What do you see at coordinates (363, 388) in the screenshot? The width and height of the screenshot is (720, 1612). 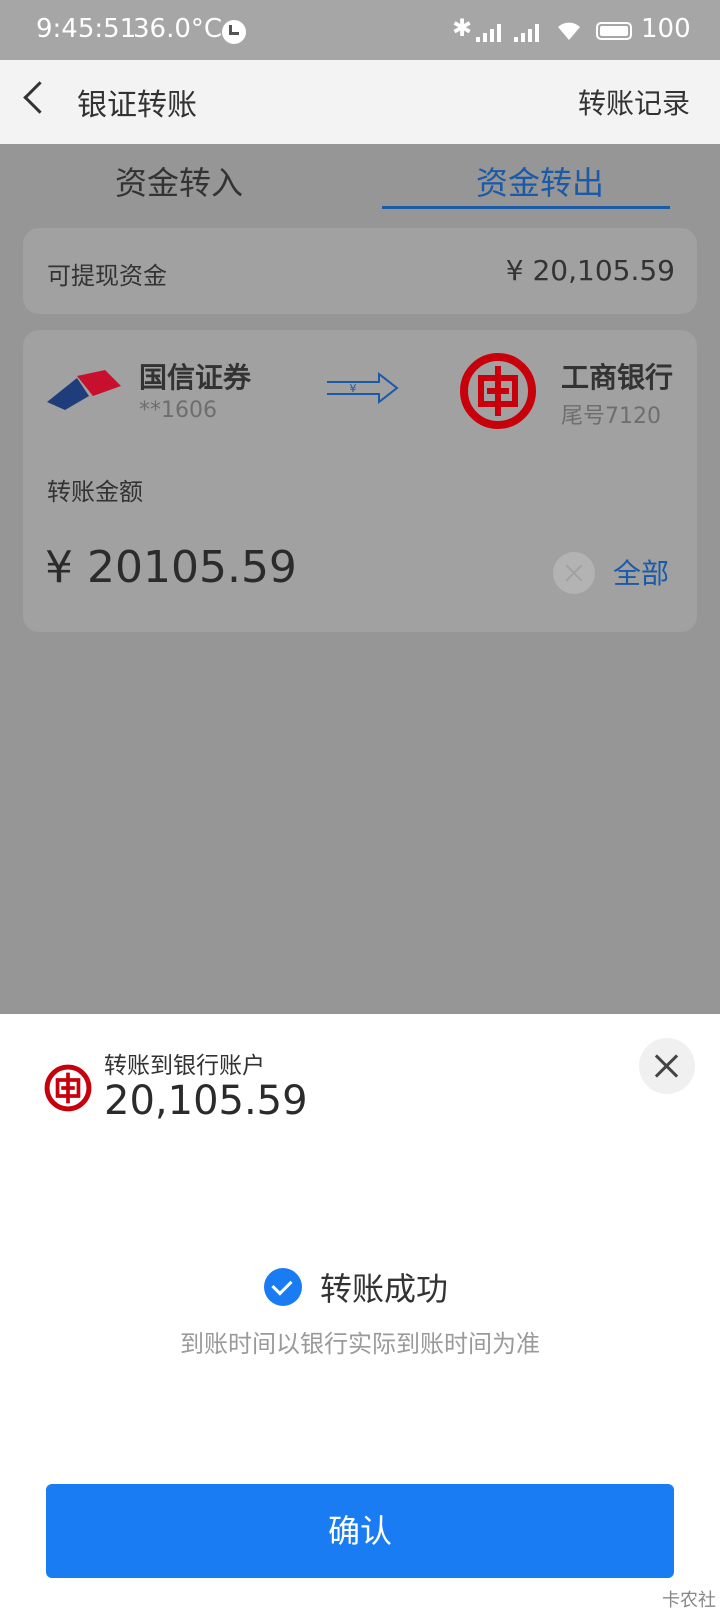 I see `transfer-arrow-icon: ¥` at bounding box center [363, 388].